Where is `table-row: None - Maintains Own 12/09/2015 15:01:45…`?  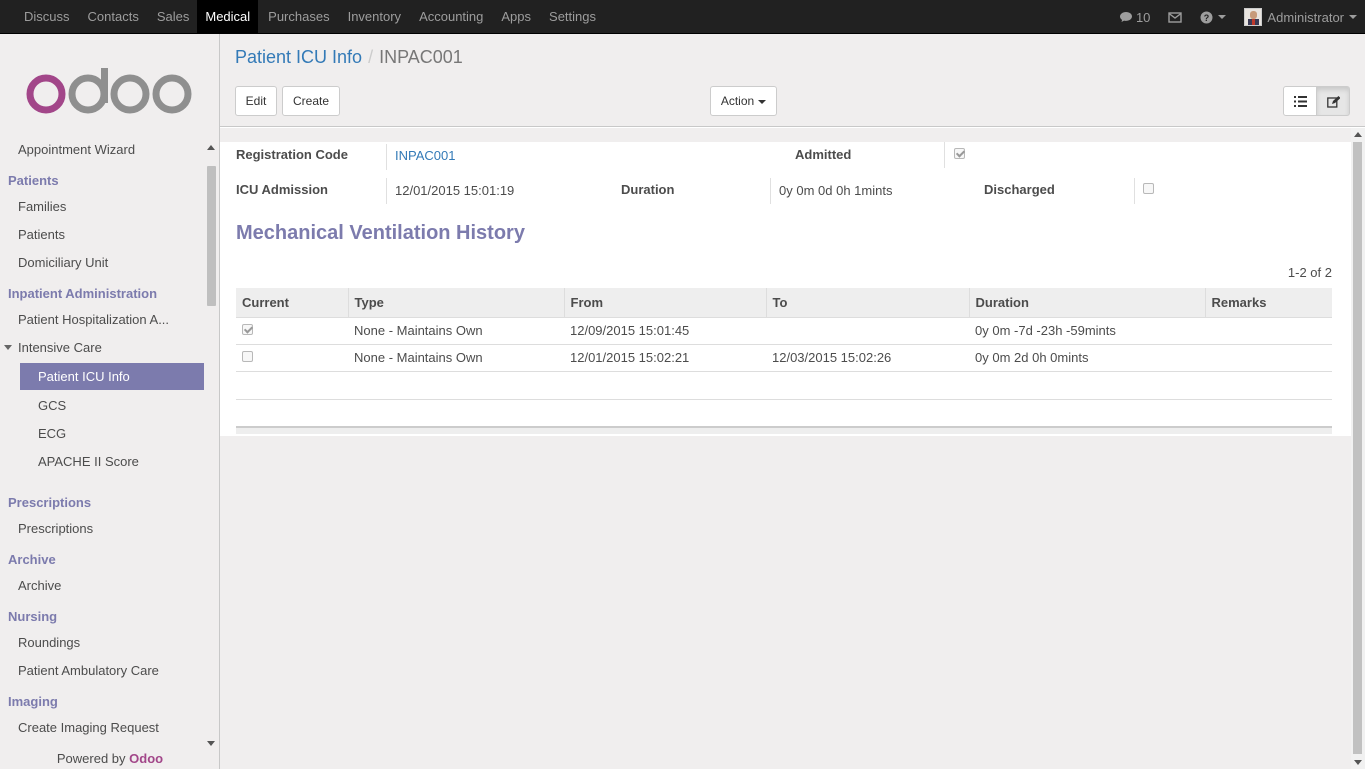
table-row: None - Maintains Own 12/09/2015 15:01:45… is located at coordinates (784, 330).